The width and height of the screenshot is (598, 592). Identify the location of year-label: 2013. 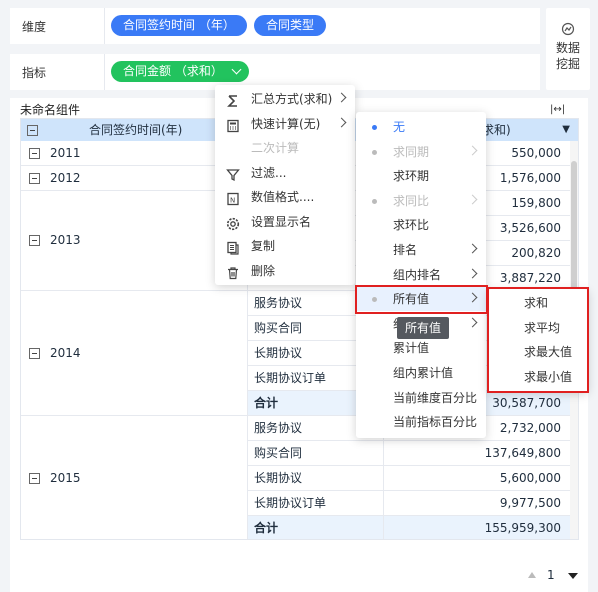
(55, 240).